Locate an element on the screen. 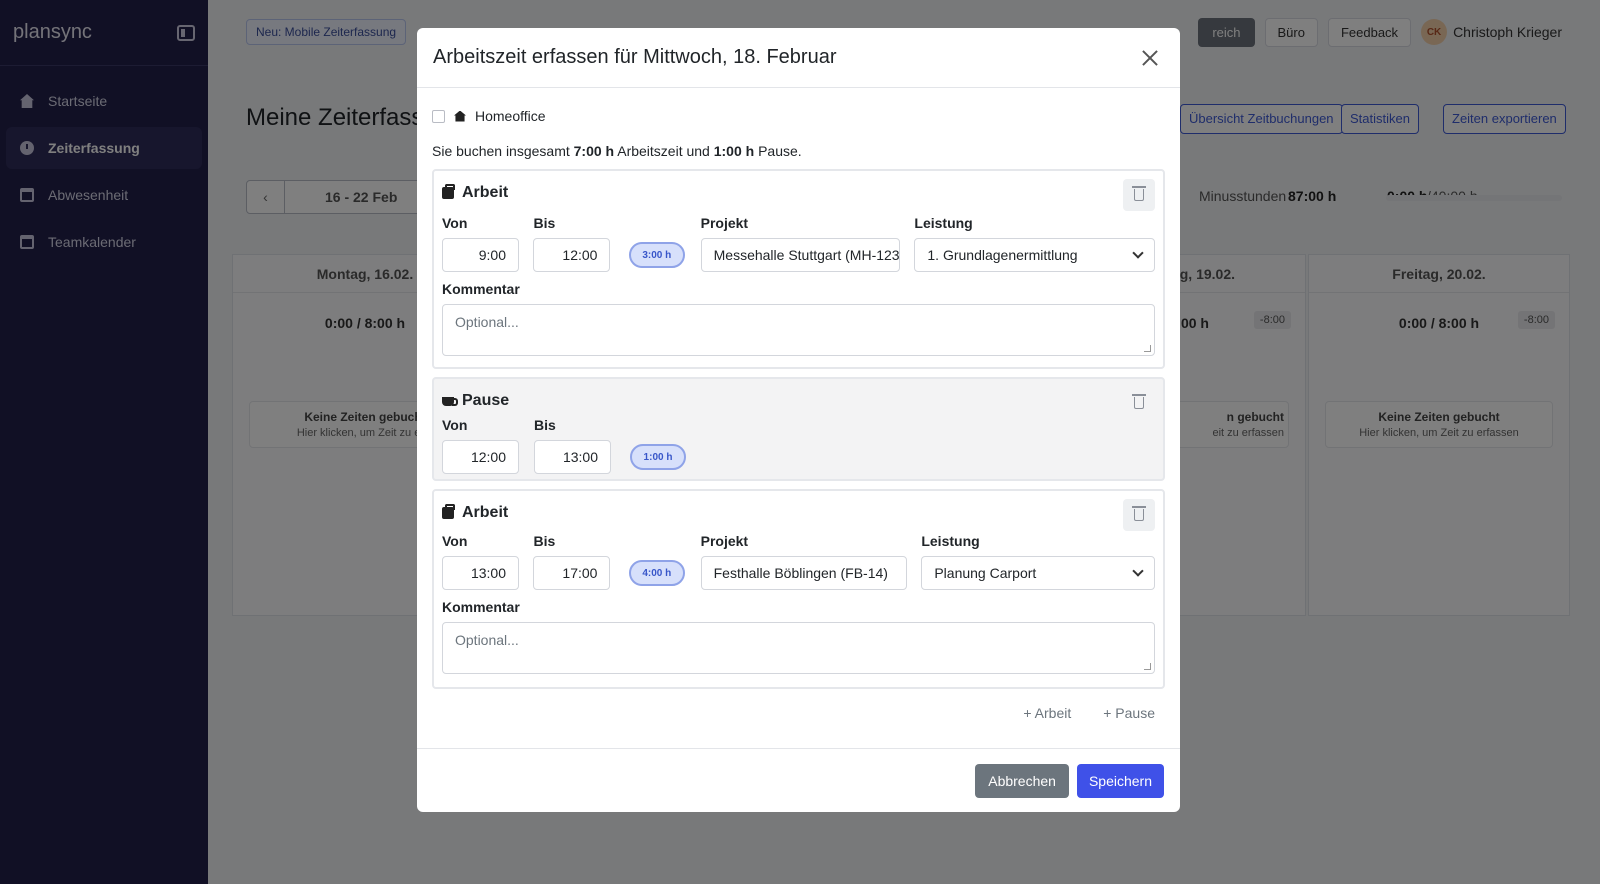 This screenshot has width=1600, height=884. to-field: Bis 17:00 is located at coordinates (580, 561).